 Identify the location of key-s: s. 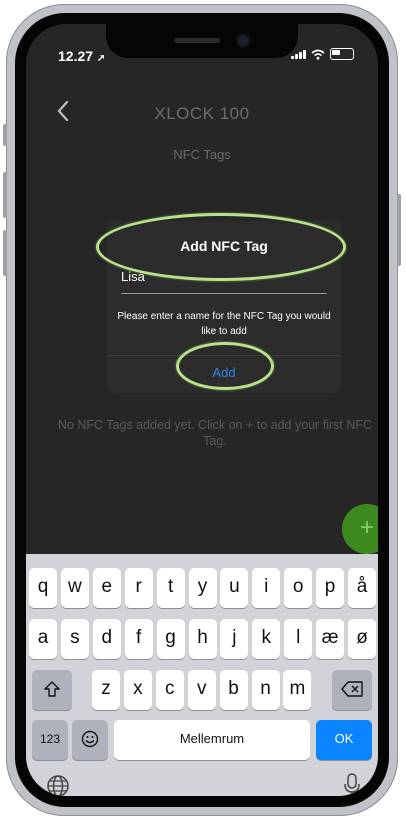
(74, 639).